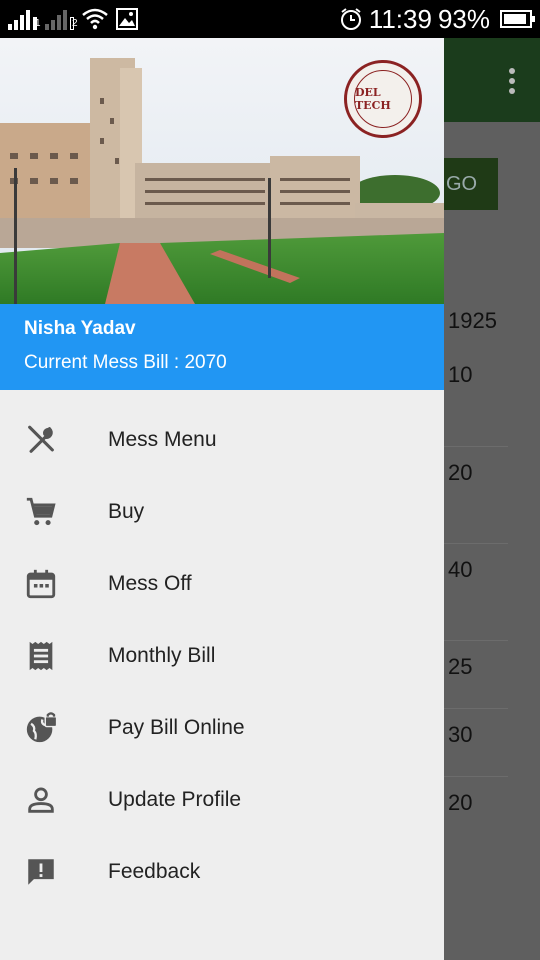  Describe the element at coordinates (517, 19) in the screenshot. I see `battery-icon` at that location.